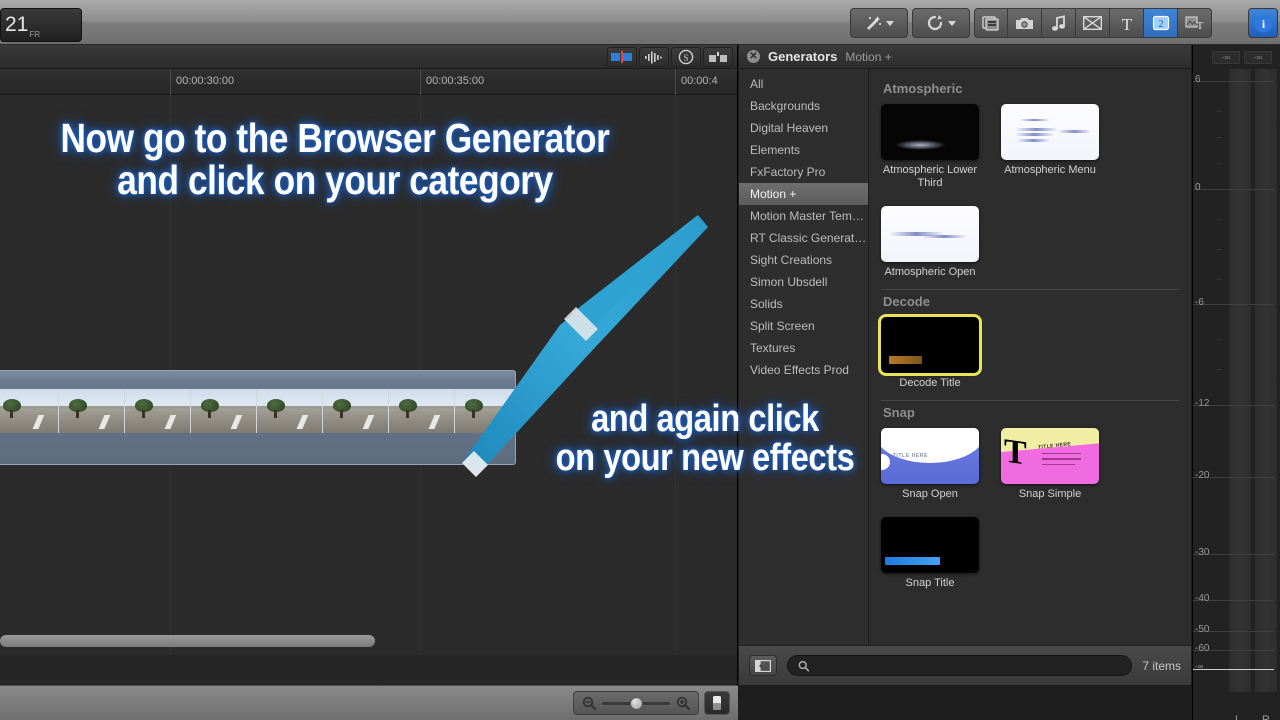  I want to click on generator-tile-atmospheric-lower-third: Atmospheric Lower Third, so click(930, 147).